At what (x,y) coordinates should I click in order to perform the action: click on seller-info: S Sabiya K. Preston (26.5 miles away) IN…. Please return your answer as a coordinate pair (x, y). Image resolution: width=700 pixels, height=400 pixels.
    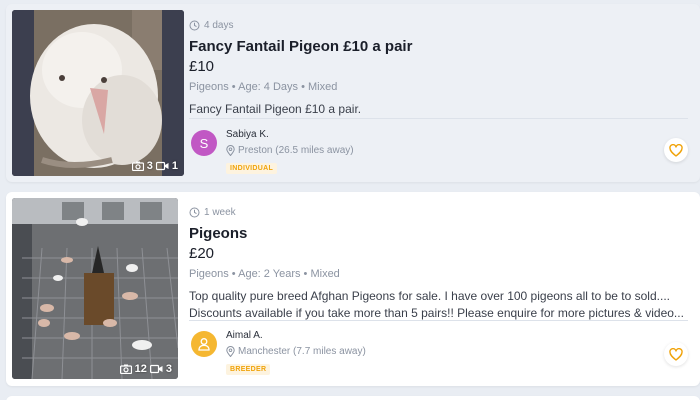
    Looking at the image, I should click on (272, 151).